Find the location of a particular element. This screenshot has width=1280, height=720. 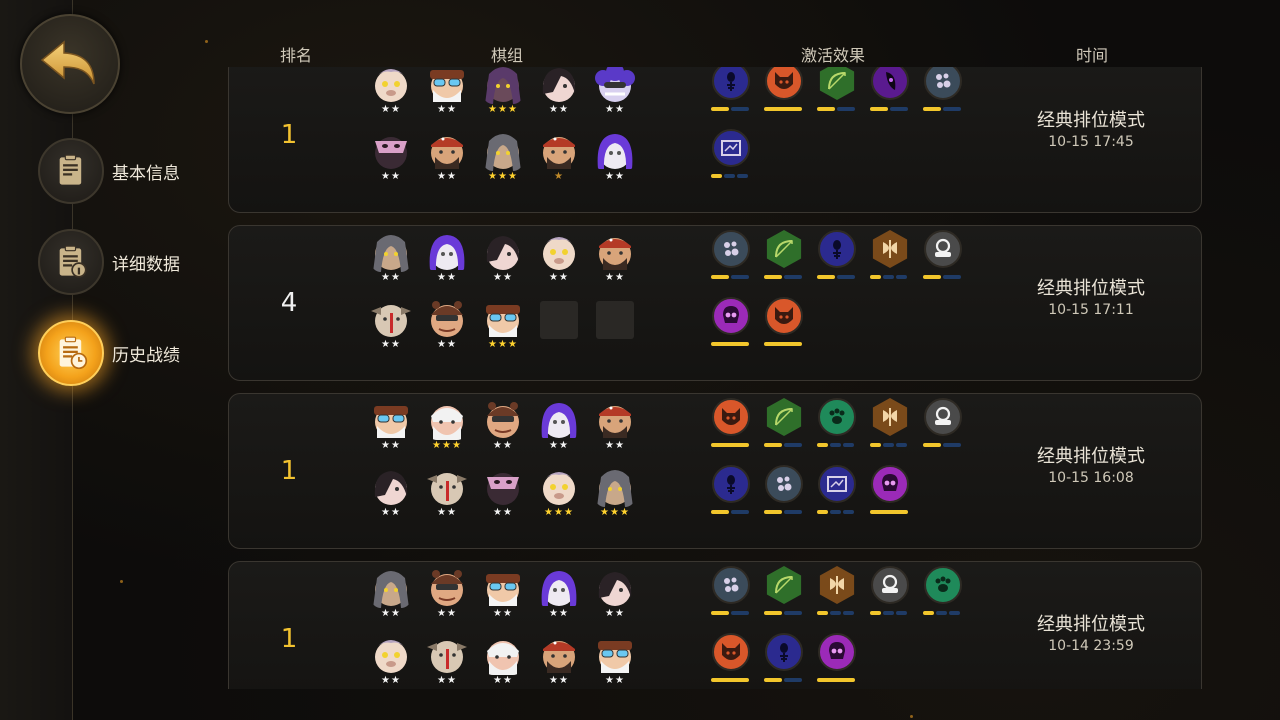

clipboard-icon is located at coordinates (71, 171).